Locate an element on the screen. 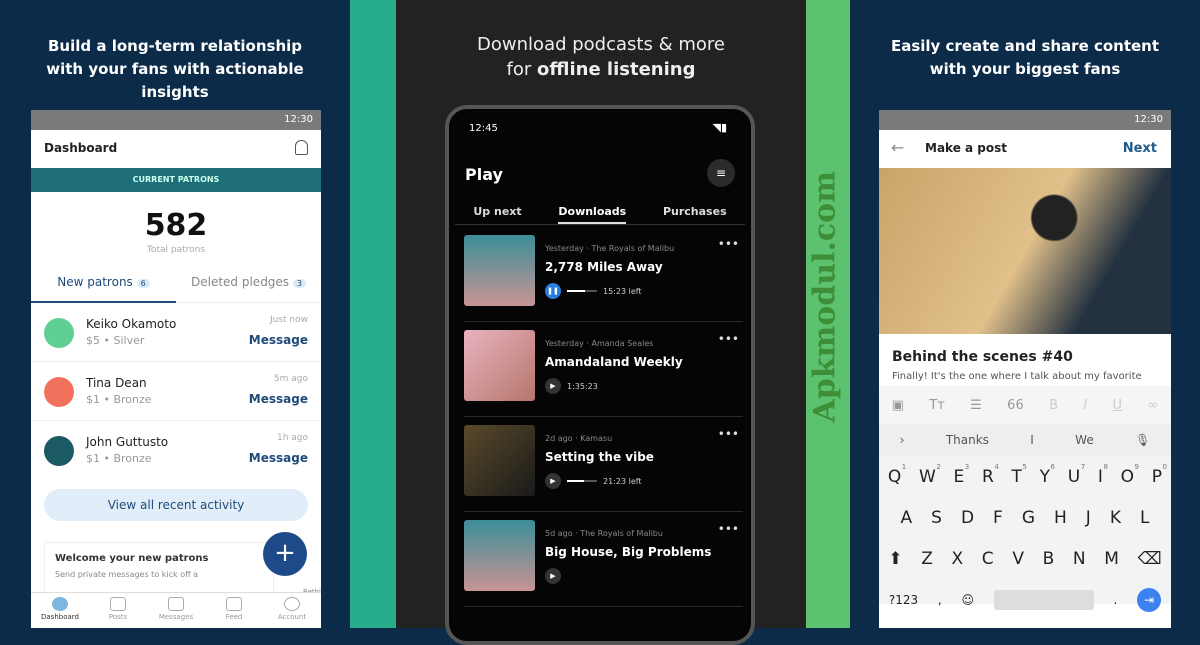 Image resolution: width=1200 pixels, height=645 pixels. key-f: F is located at coordinates (998, 518).